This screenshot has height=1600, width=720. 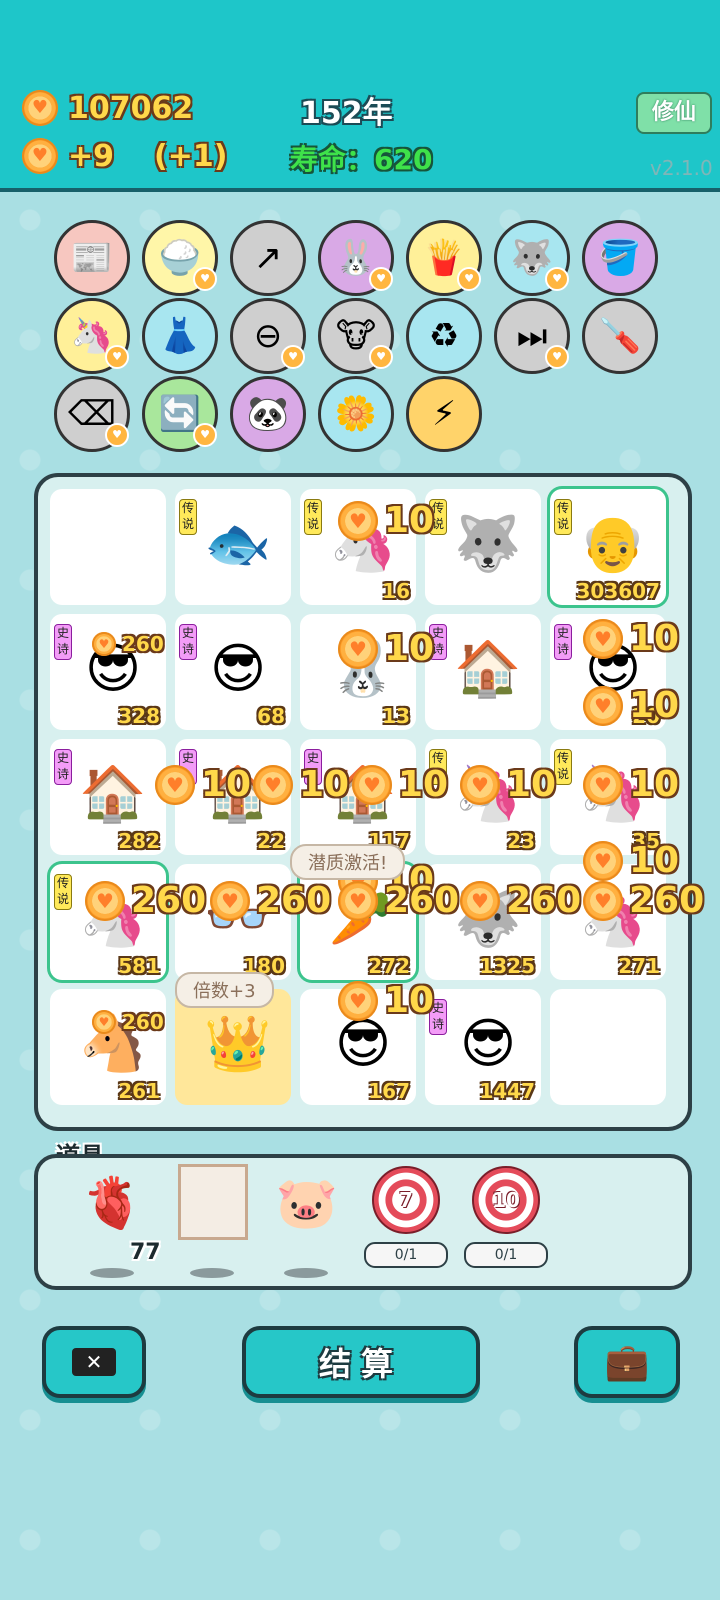 What do you see at coordinates (233, 922) in the screenshot?
I see `board-cell: 👓 180` at bounding box center [233, 922].